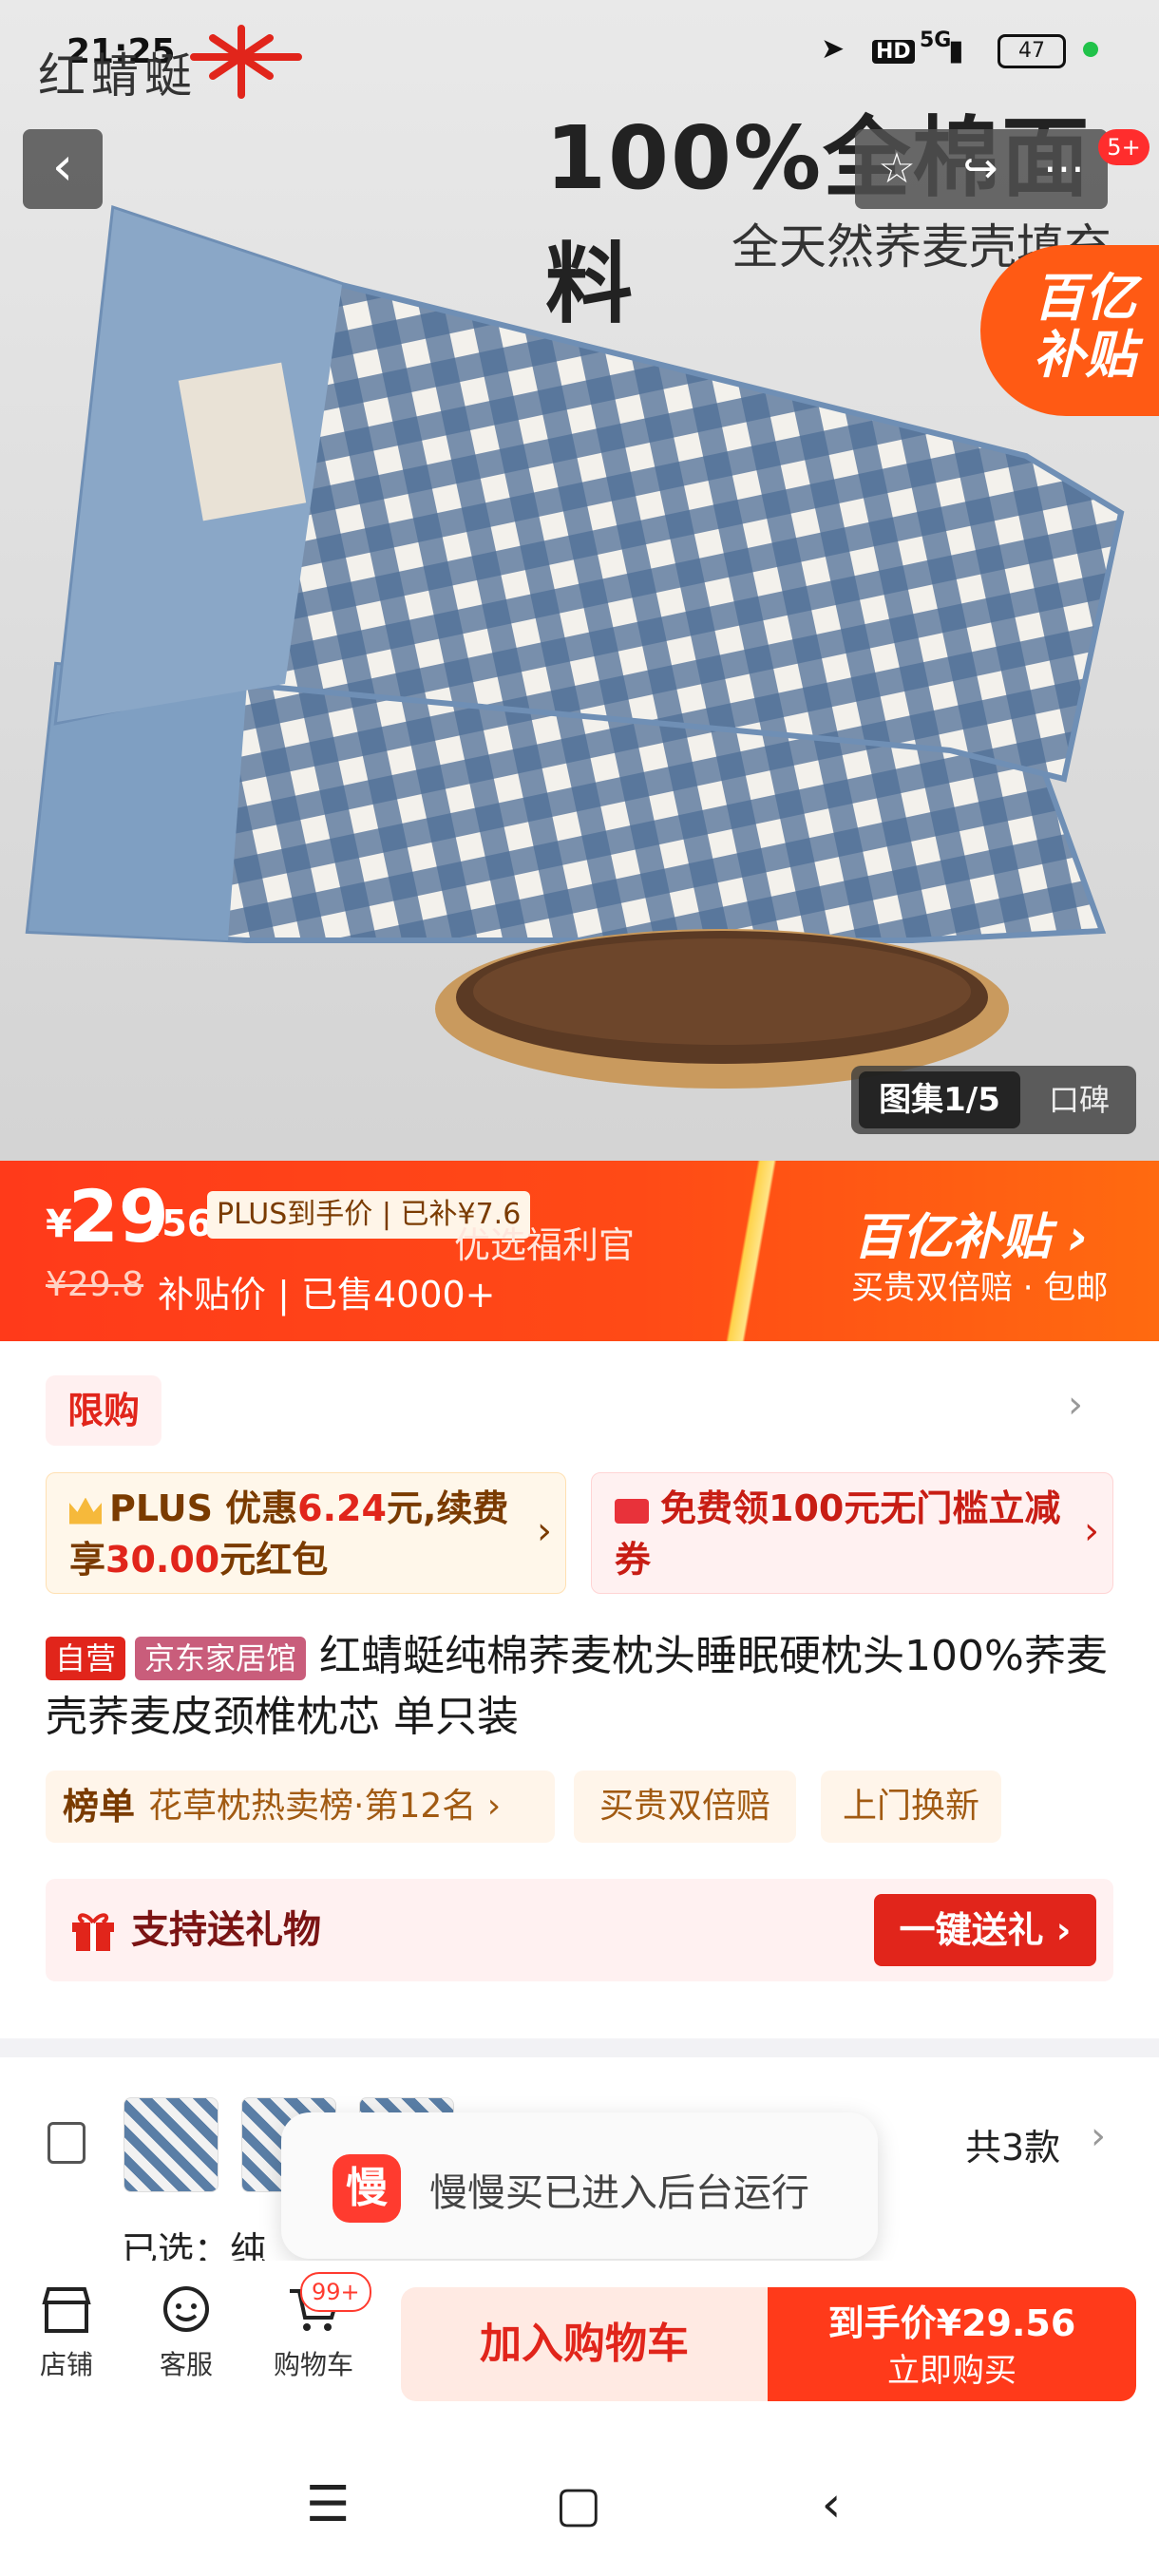 The height and width of the screenshot is (2576, 1159). I want to click on plus-coupon-prefix: PLUS 优惠, so click(203, 1508).